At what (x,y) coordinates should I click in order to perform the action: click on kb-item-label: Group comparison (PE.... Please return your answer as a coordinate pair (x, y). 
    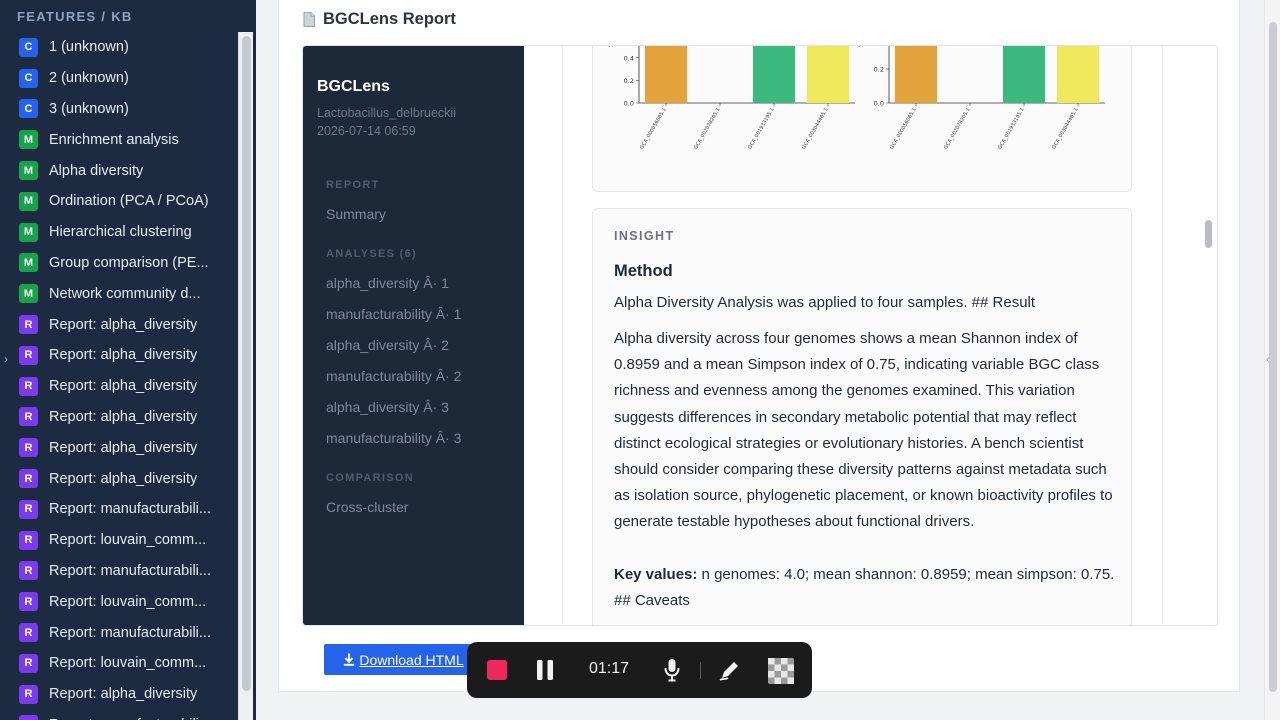
    Looking at the image, I should click on (129, 262).